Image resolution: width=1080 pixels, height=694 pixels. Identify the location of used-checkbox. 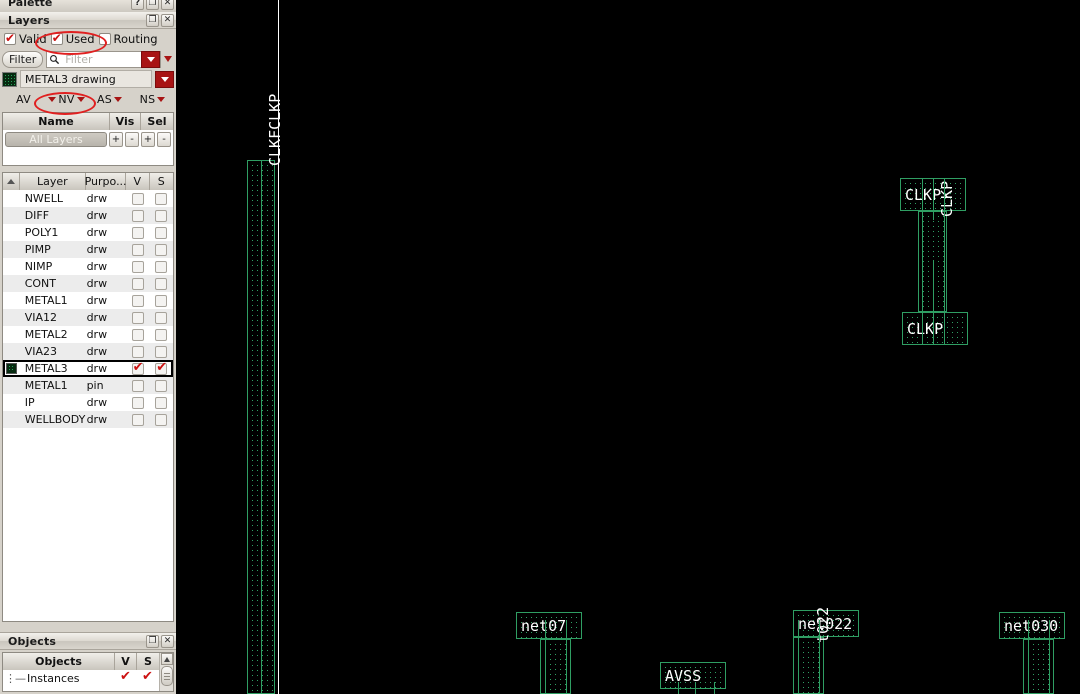
(56, 38).